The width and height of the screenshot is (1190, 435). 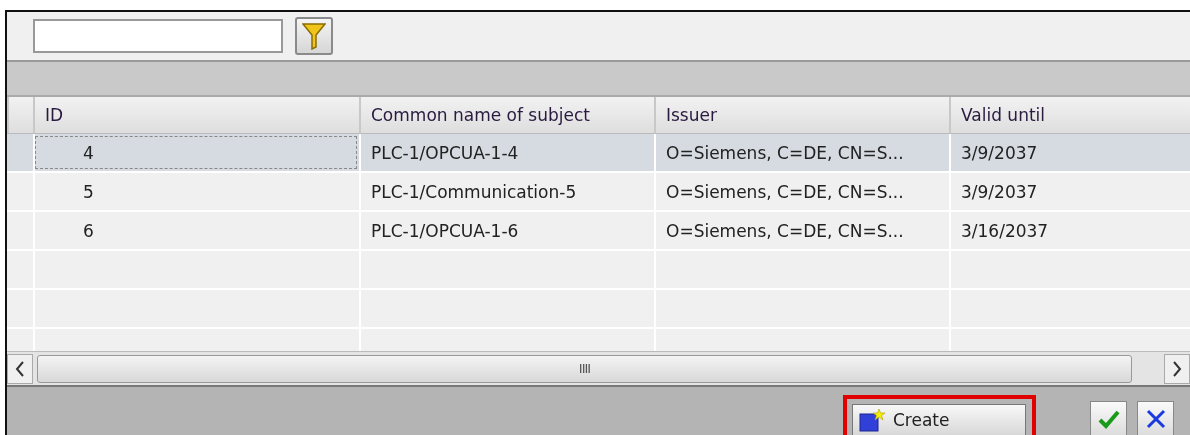 What do you see at coordinates (158, 36) in the screenshot?
I see `filter-field` at bounding box center [158, 36].